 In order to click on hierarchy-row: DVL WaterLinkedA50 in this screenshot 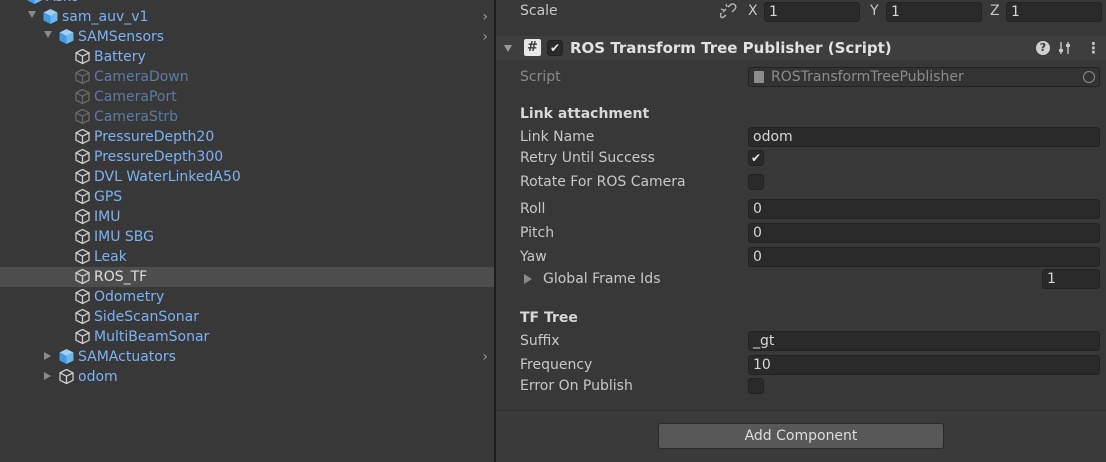, I will do `click(247, 177)`.